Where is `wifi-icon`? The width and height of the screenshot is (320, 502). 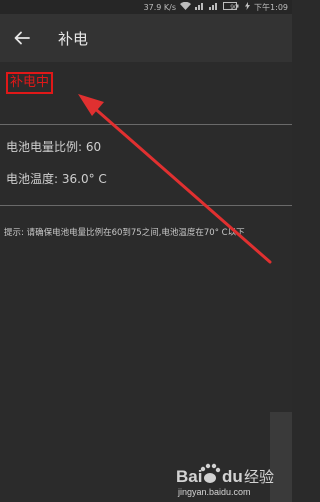 wifi-icon is located at coordinates (186, 6).